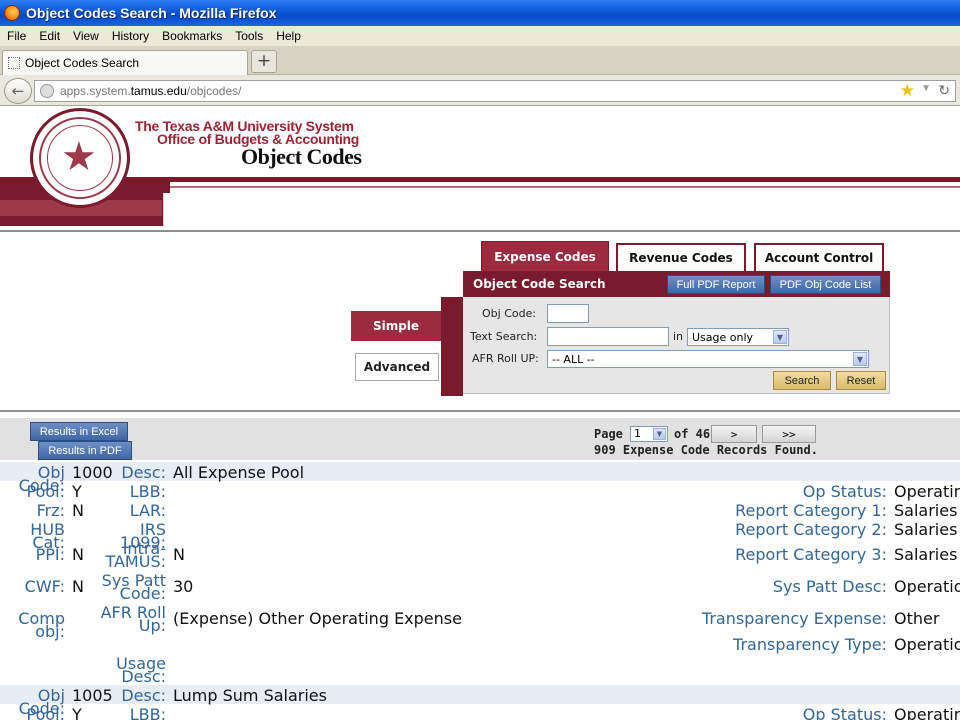 The image size is (960, 720). I want to click on search-scope-select: Usage only ▼, so click(738, 337).